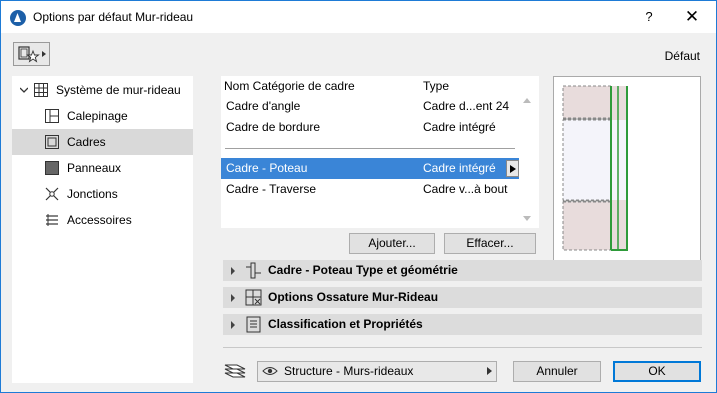  Describe the element at coordinates (270, 371) in the screenshot. I see `eye-icon` at that location.